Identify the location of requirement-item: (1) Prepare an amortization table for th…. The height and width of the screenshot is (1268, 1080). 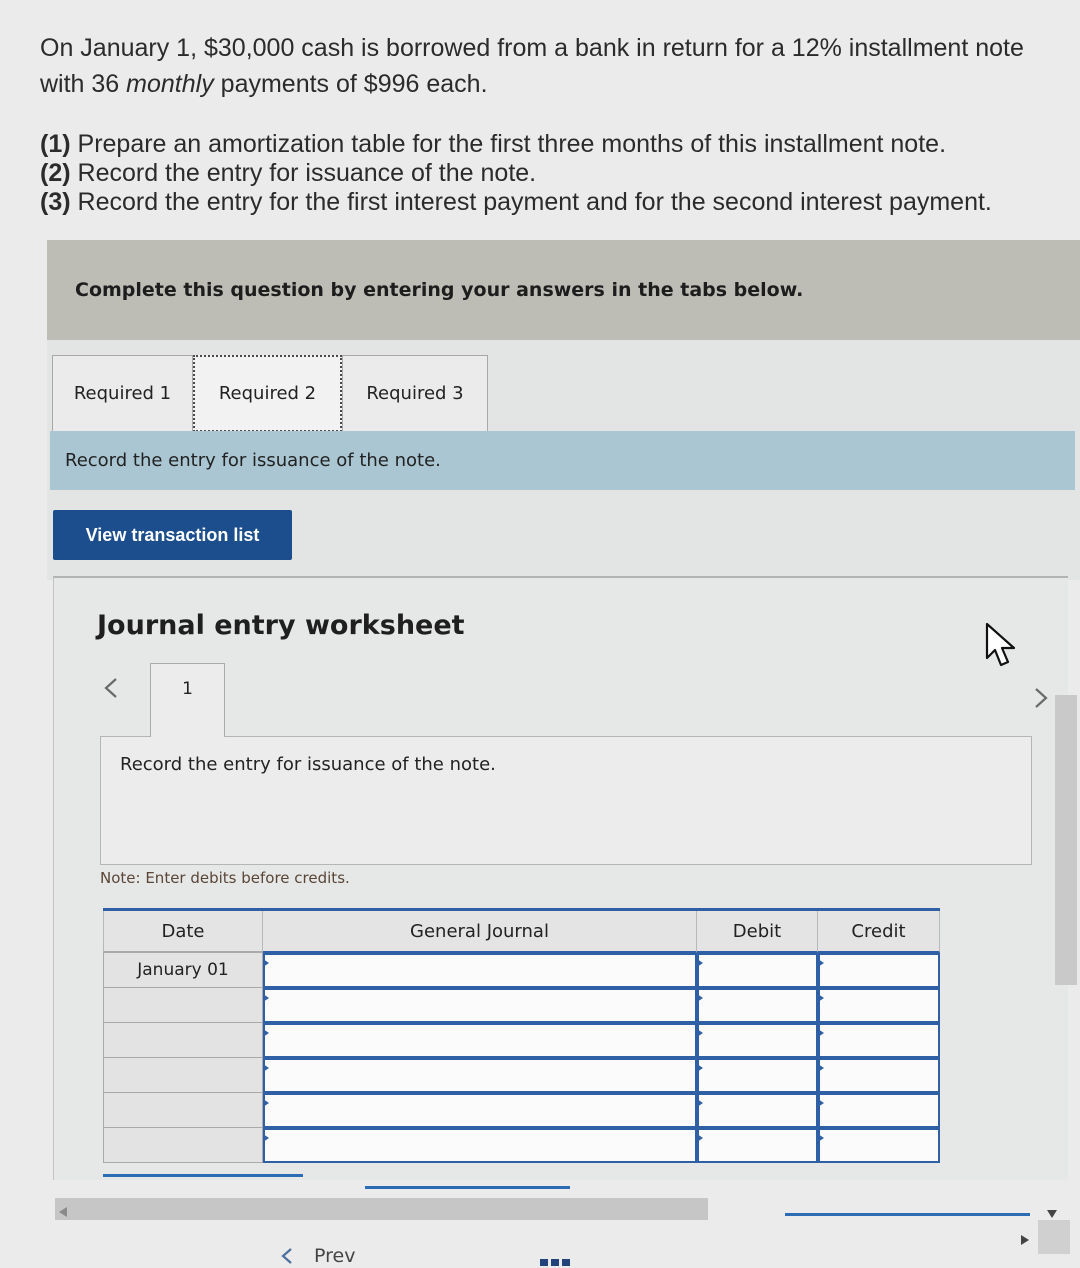
(555, 144).